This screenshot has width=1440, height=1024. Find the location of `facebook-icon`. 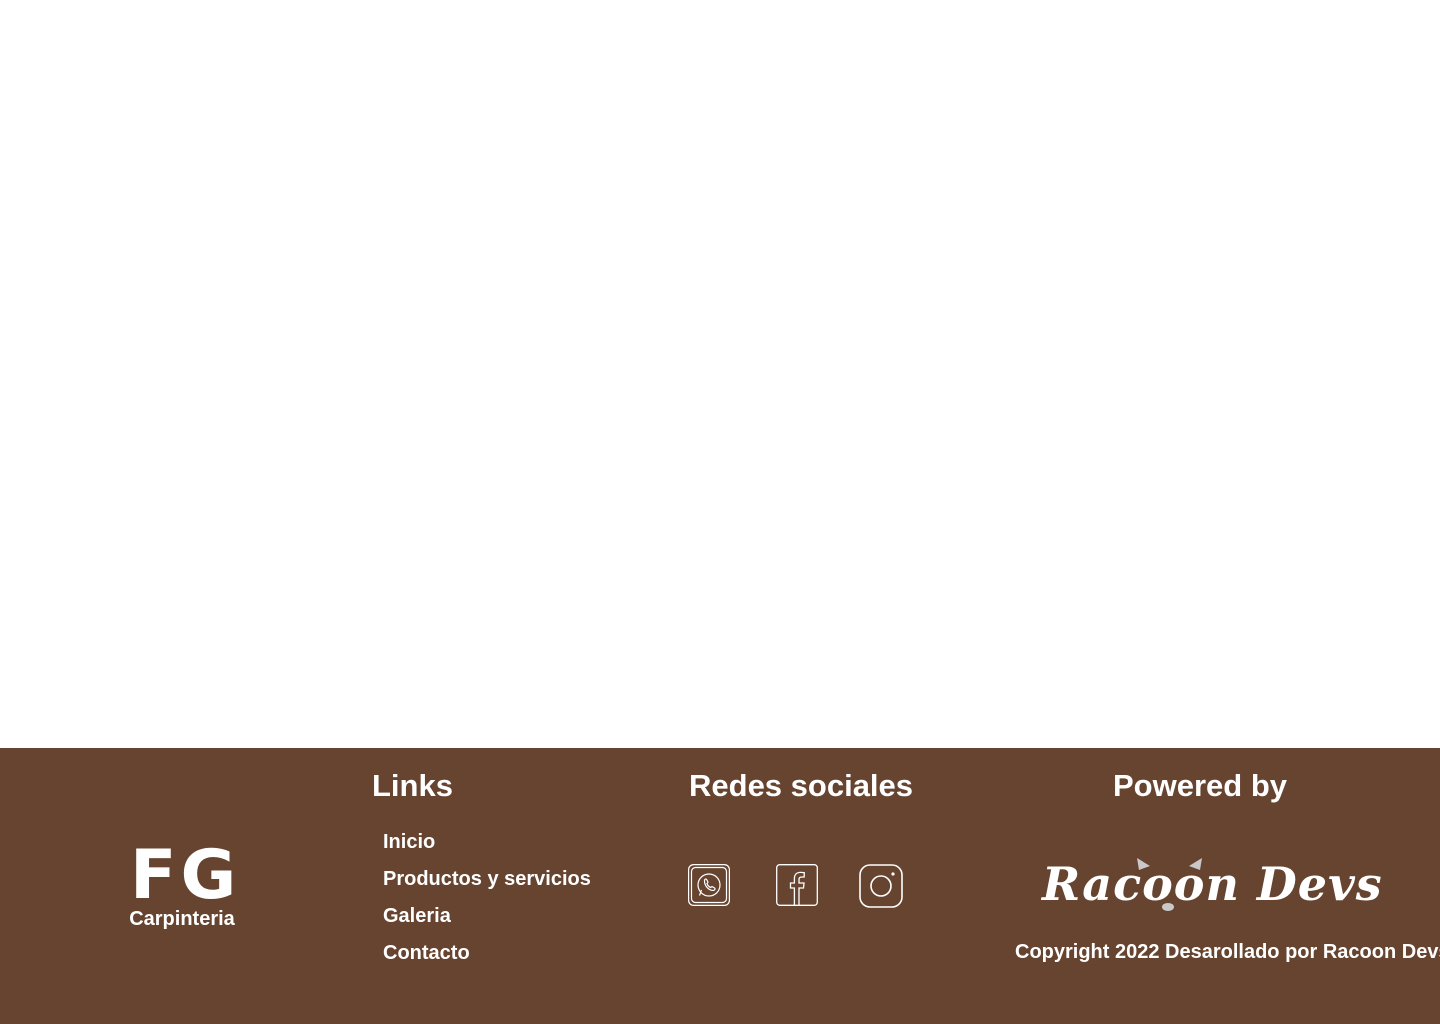

facebook-icon is located at coordinates (797, 885).